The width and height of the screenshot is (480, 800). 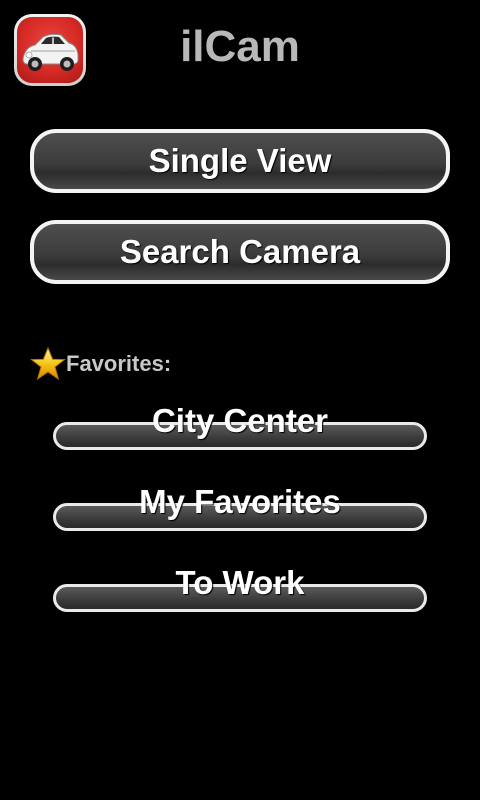 What do you see at coordinates (240, 252) in the screenshot?
I see `search-camera-button: Search Camera` at bounding box center [240, 252].